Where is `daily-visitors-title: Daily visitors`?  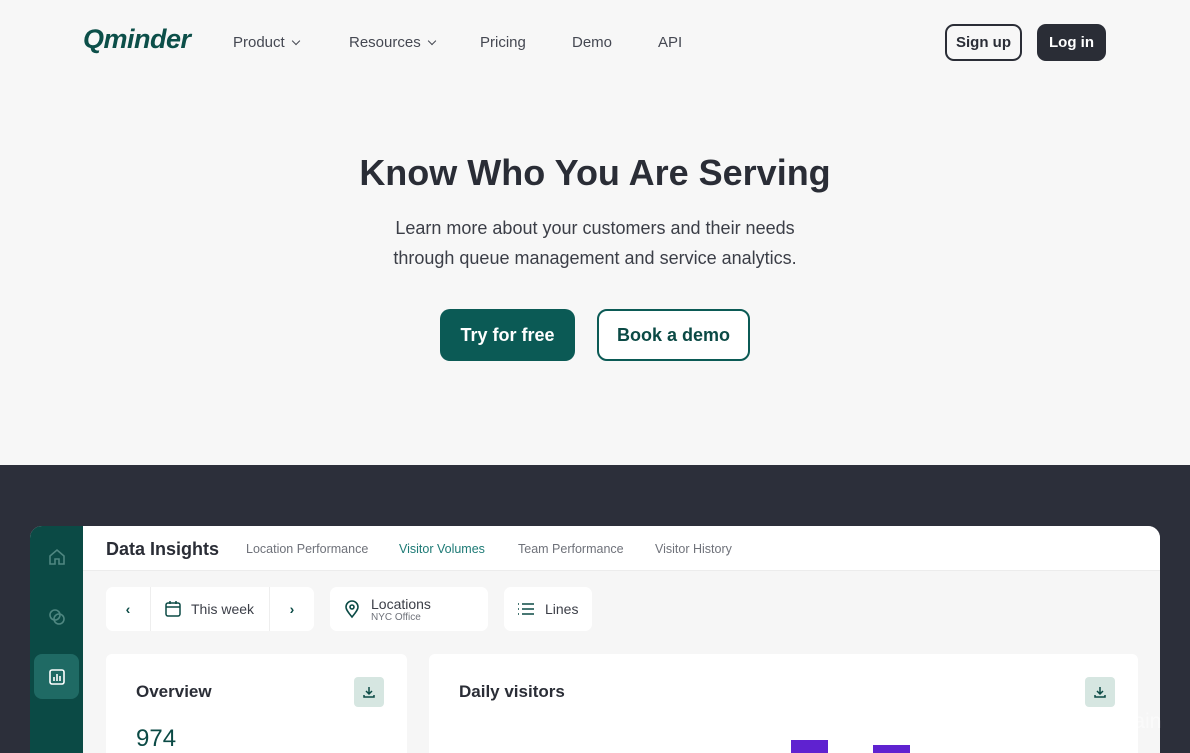
daily-visitors-title: Daily visitors is located at coordinates (512, 691).